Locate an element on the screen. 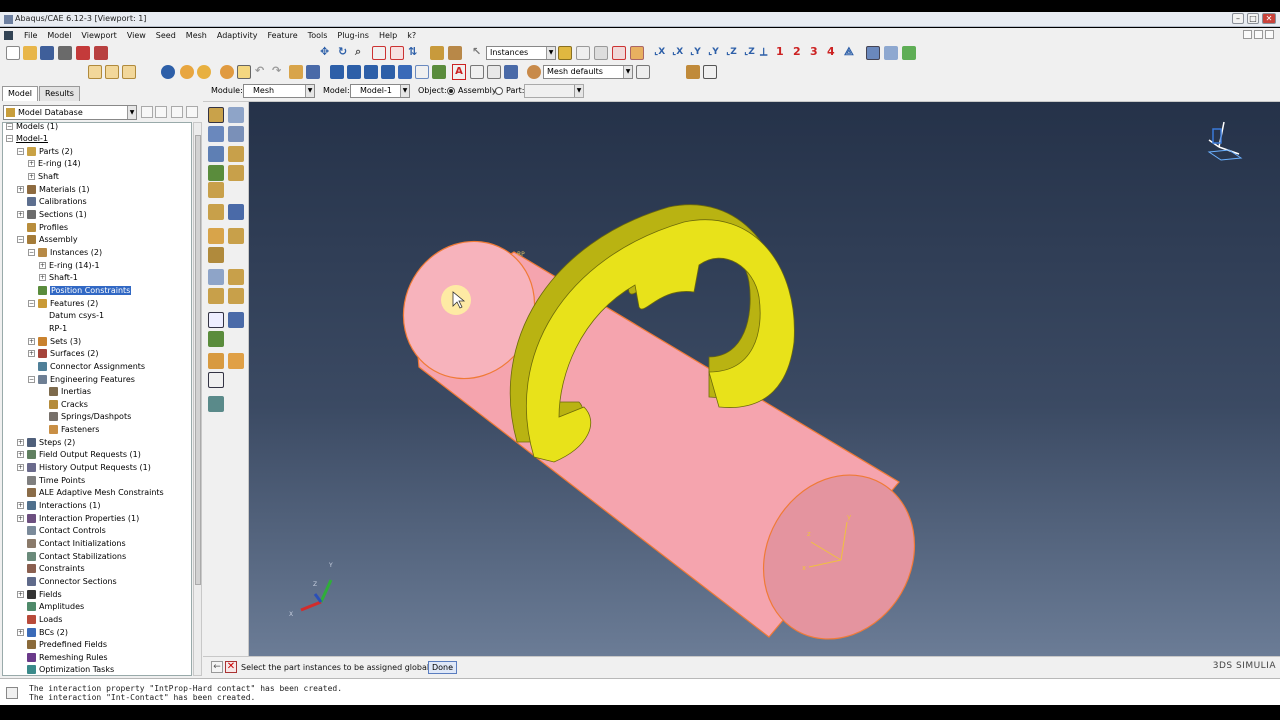  reference-point-icon is located at coordinates (216, 339).